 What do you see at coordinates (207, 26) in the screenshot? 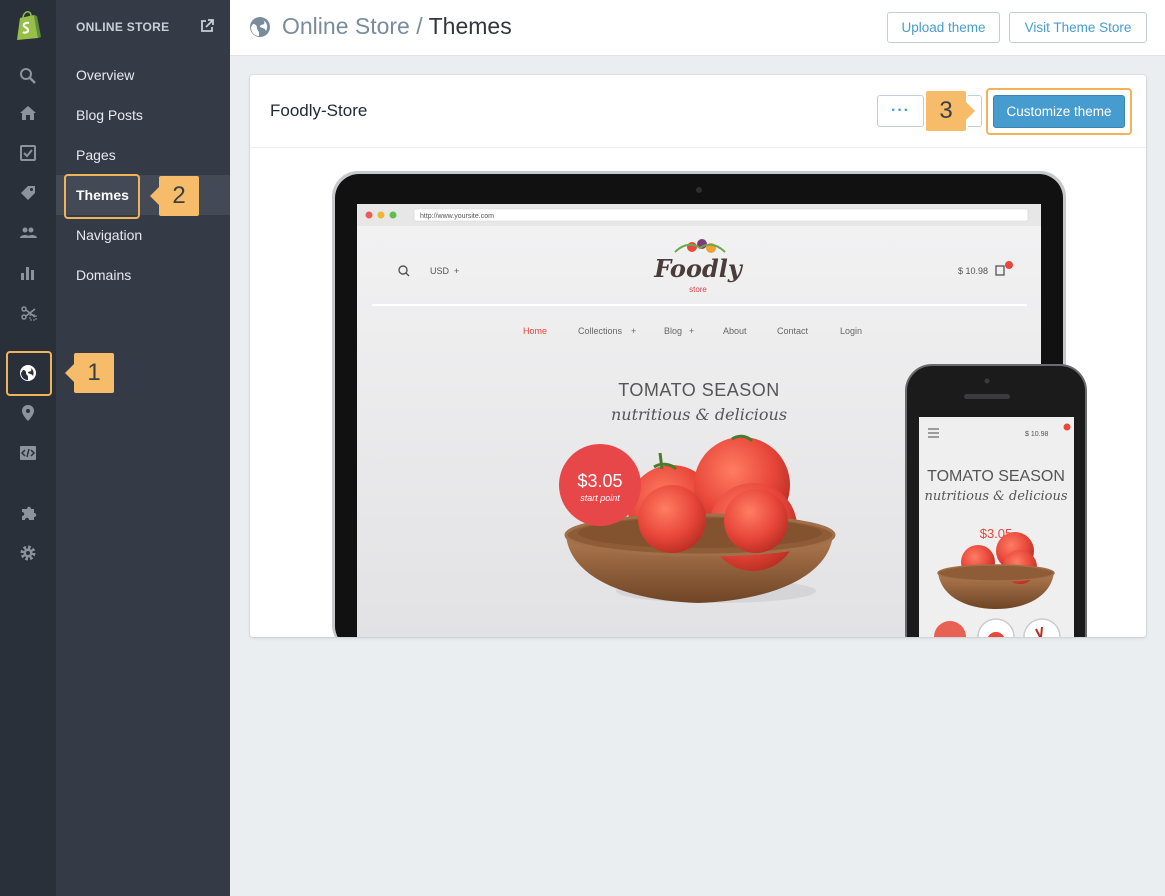
I see `external-link-icon` at bounding box center [207, 26].